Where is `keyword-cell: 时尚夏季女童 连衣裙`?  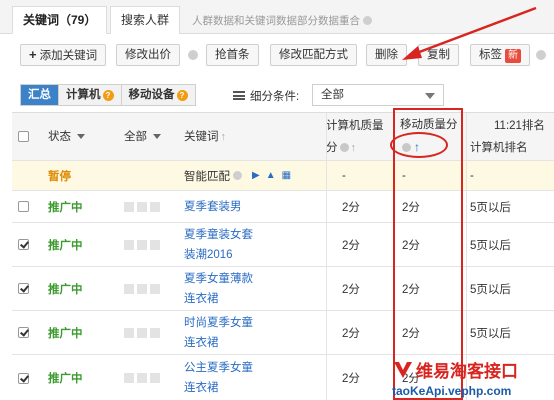
keyword-cell: 时尚夏季女童 连衣裙 is located at coordinates (255, 332).